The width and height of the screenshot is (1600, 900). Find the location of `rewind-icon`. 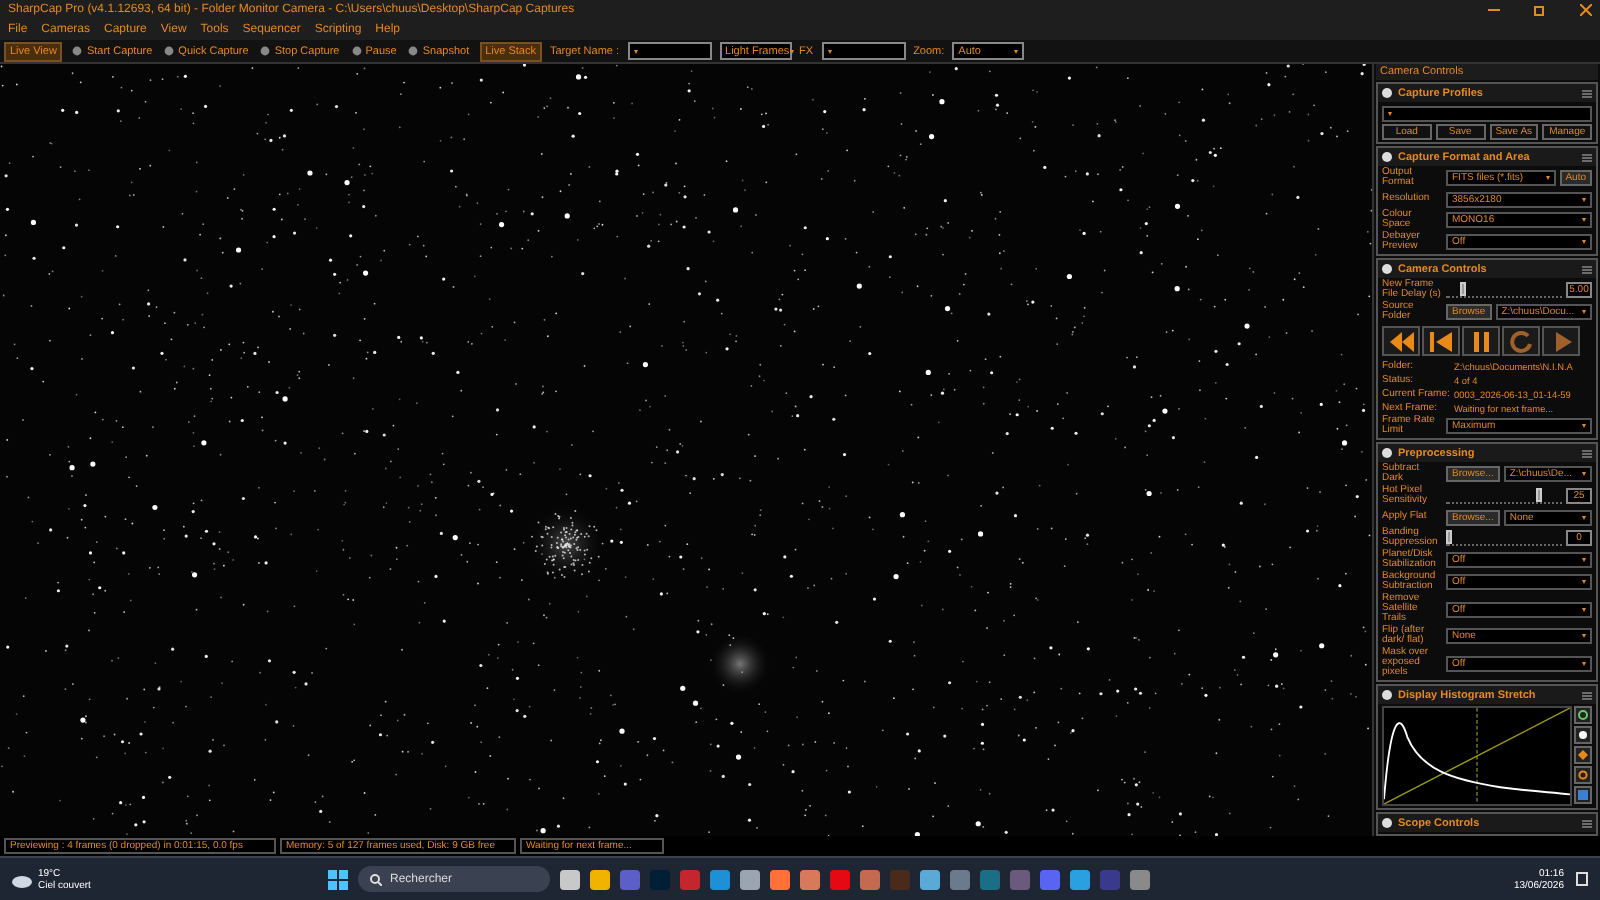

rewind-icon is located at coordinates (1401, 341).